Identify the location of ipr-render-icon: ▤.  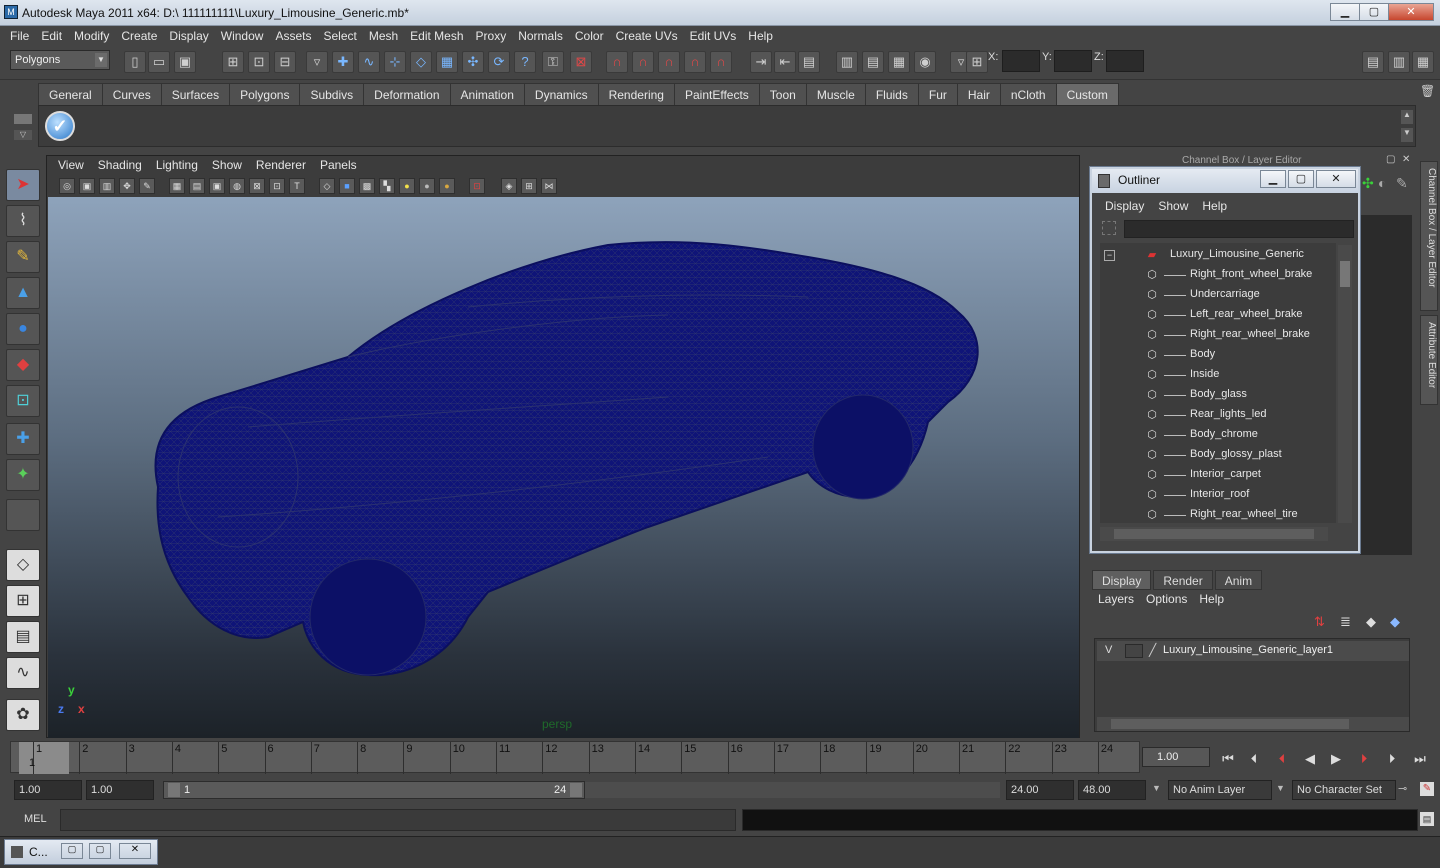
(873, 62).